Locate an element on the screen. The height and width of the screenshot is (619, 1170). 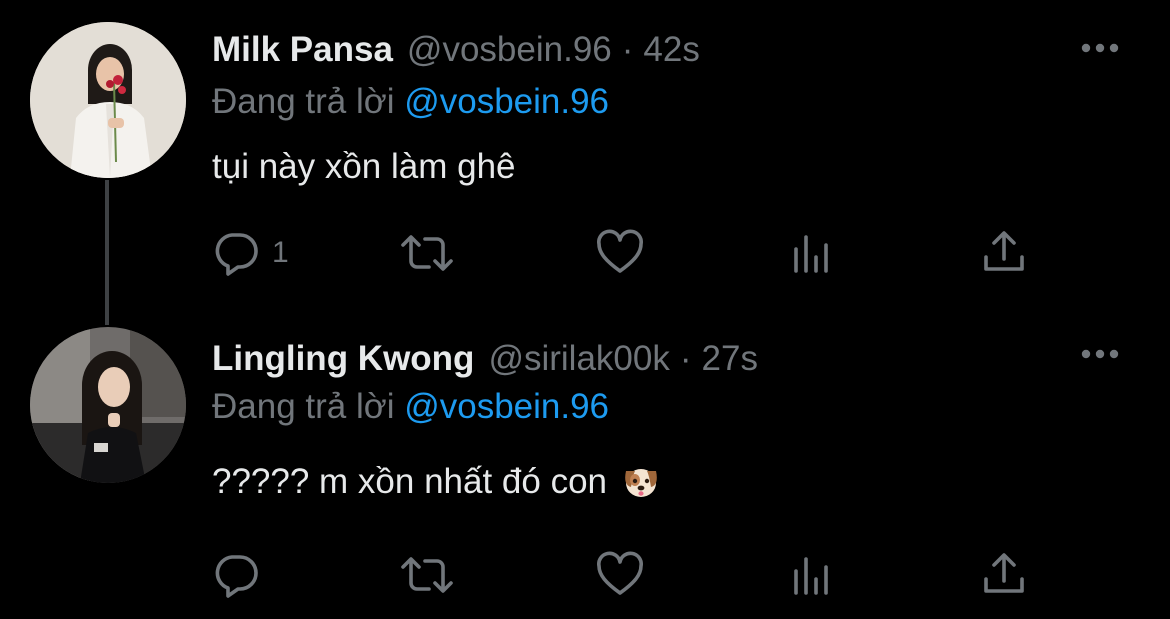
display-name: Milk Pansa is located at coordinates (302, 50).